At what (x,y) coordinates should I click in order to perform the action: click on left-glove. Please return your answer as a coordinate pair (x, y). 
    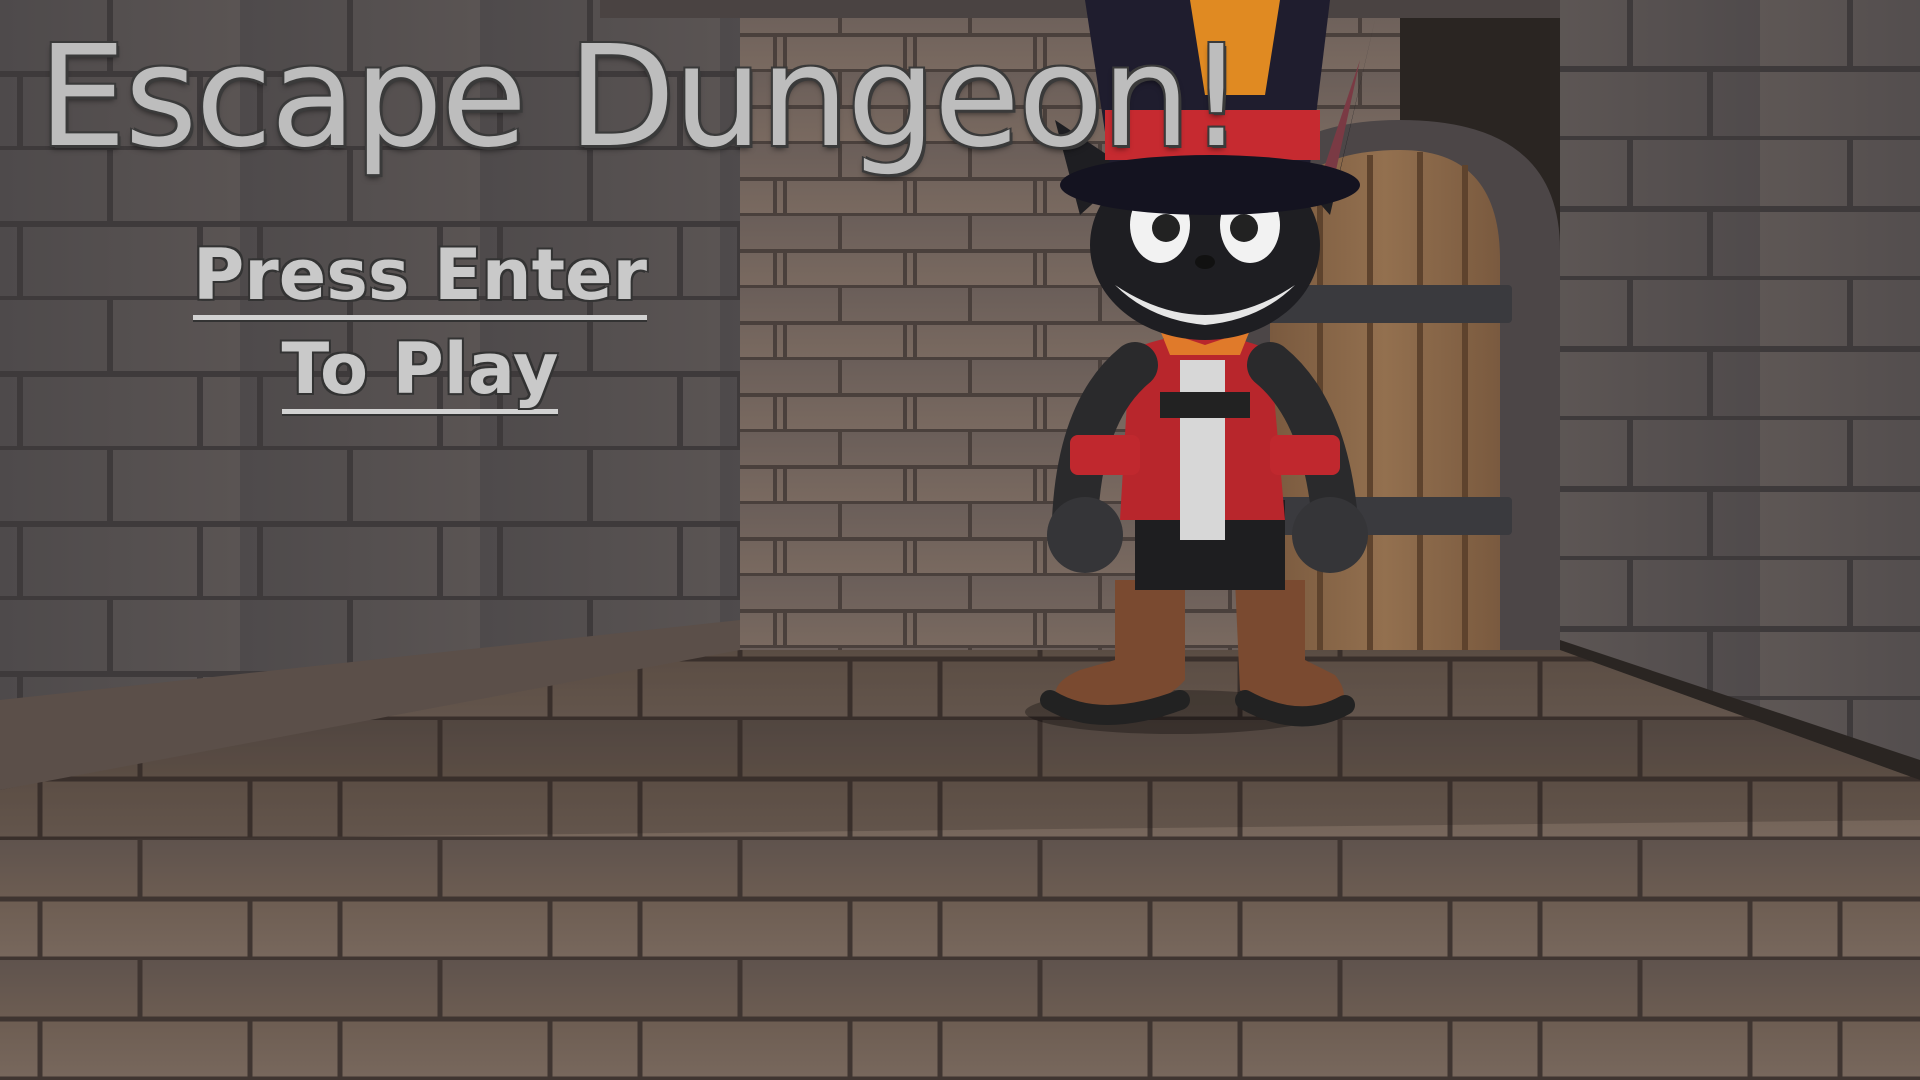
    Looking at the image, I should click on (1085, 535).